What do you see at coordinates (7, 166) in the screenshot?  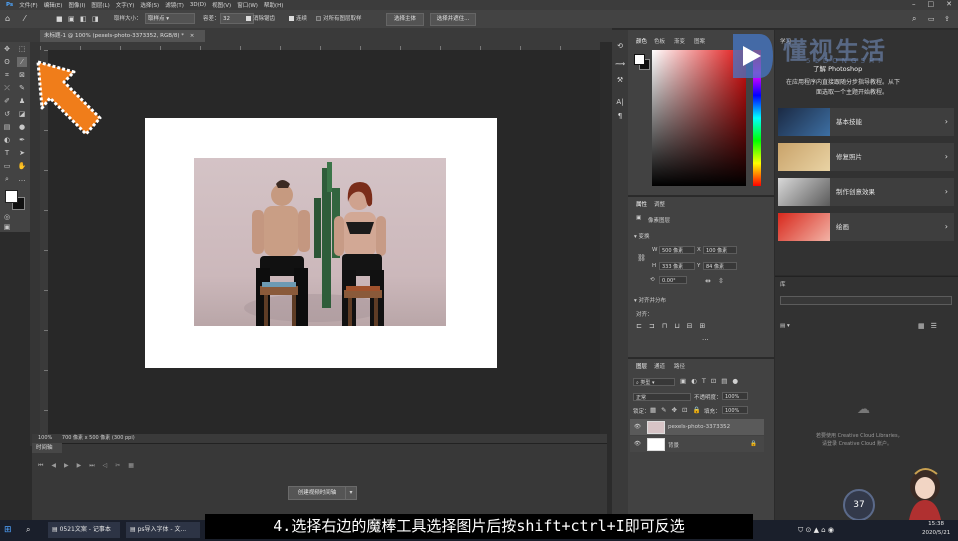 I see `shape-tool-icon: ▭` at bounding box center [7, 166].